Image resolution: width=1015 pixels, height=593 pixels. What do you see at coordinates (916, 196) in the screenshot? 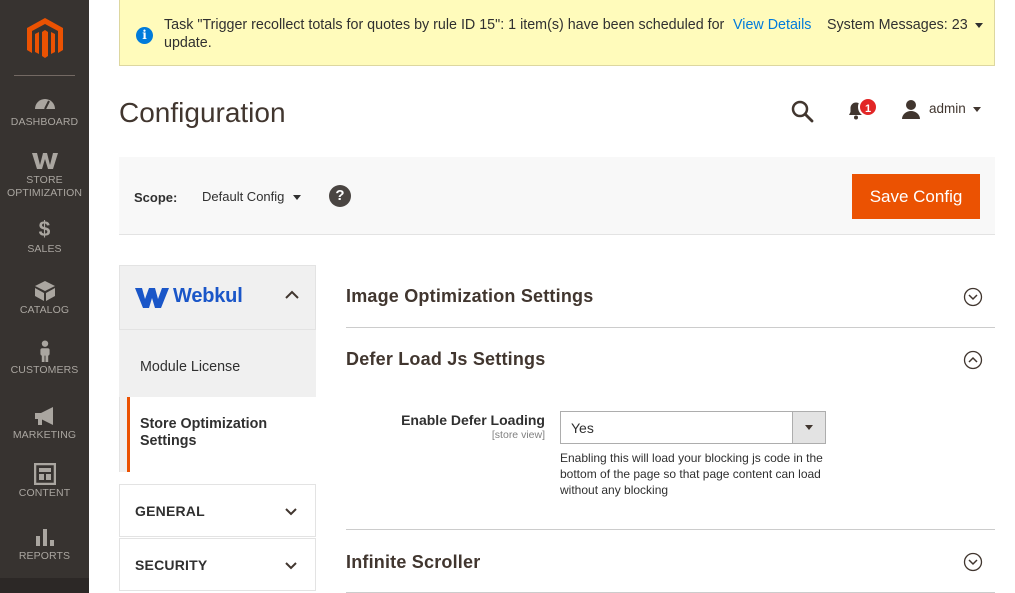
I see `save-config-button: Save Config` at bounding box center [916, 196].